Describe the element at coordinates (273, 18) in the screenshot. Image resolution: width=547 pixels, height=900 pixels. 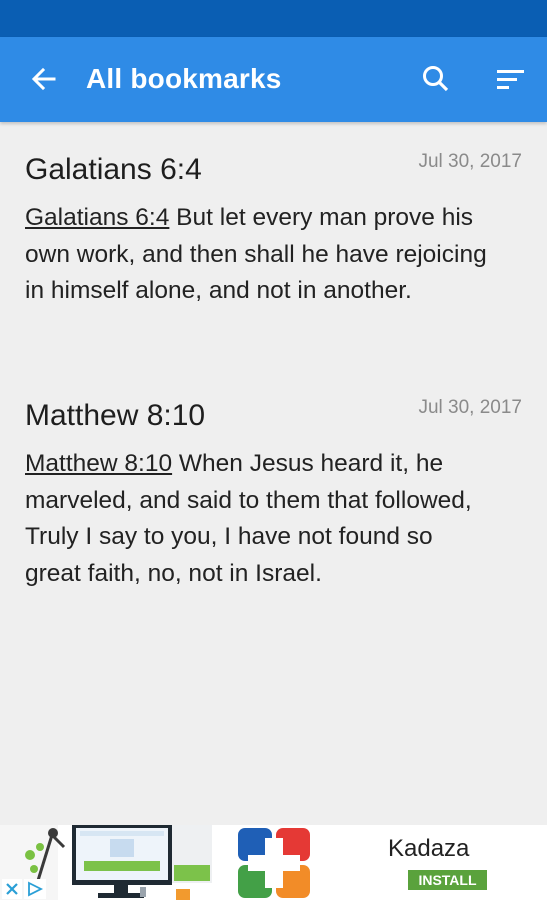
I see `status-bar` at that location.